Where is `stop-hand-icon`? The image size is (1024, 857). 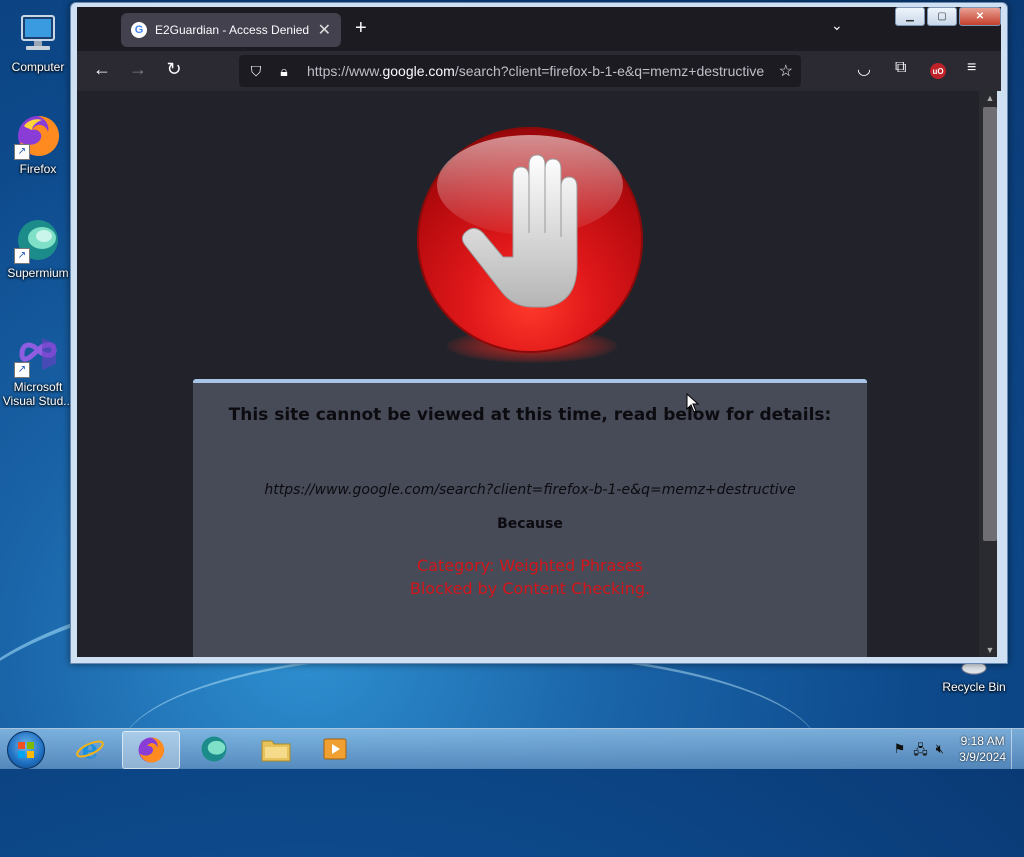
stop-hand-icon is located at coordinates (530, 240).